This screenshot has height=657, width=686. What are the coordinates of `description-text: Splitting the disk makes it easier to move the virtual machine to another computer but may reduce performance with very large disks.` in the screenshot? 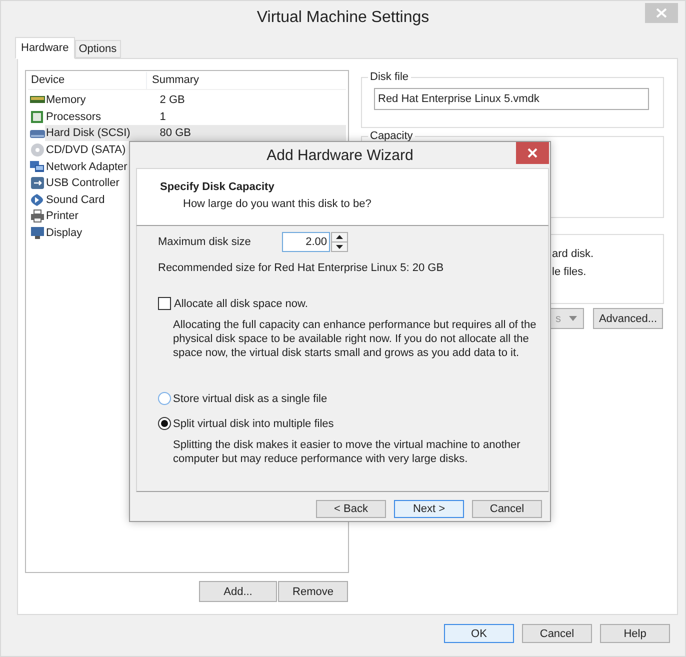 It's located at (347, 452).